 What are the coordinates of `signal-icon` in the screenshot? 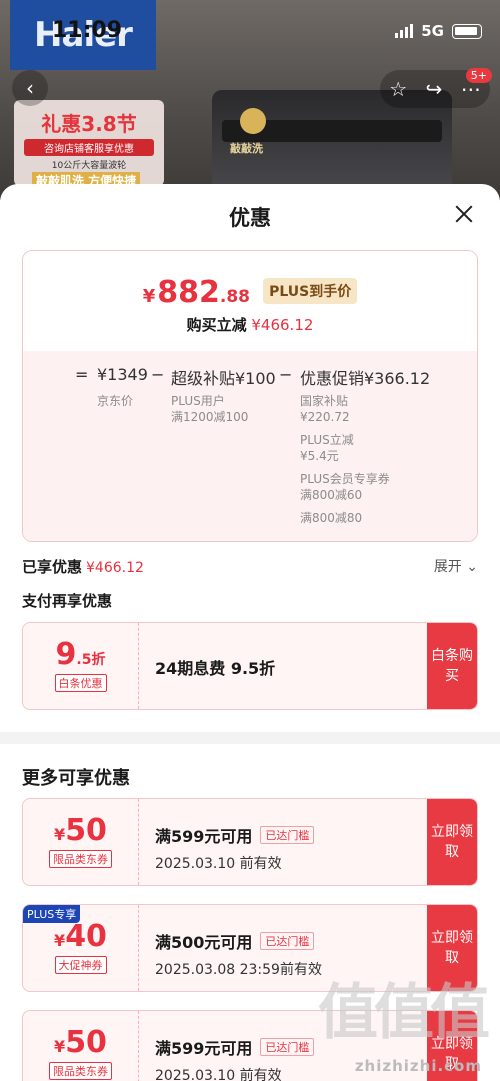 It's located at (404, 31).